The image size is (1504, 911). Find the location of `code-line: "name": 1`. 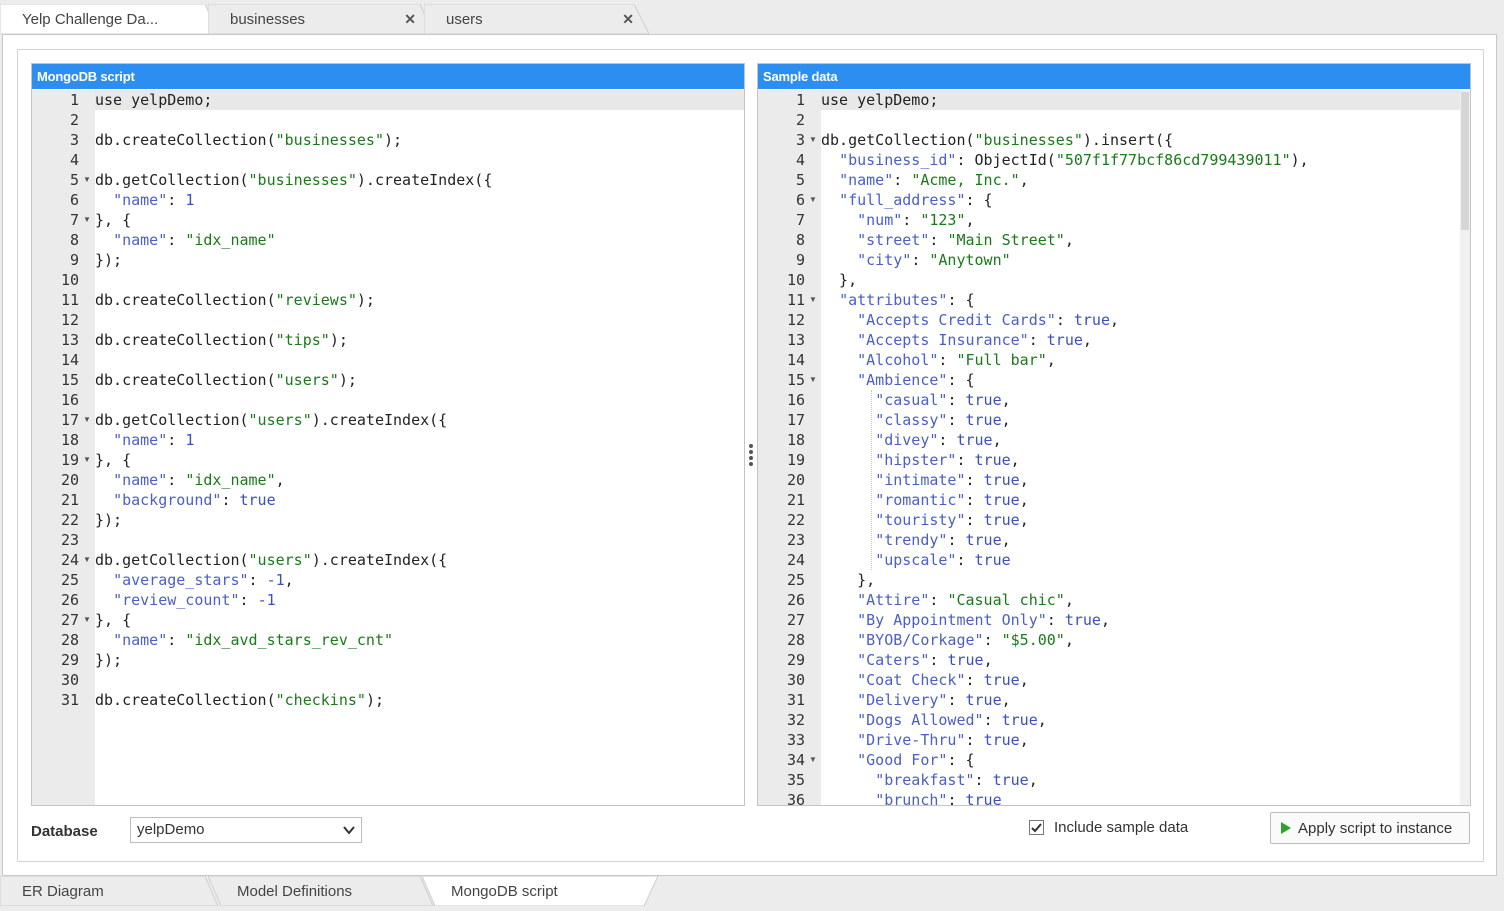

code-line: "name": 1 is located at coordinates (144, 440).